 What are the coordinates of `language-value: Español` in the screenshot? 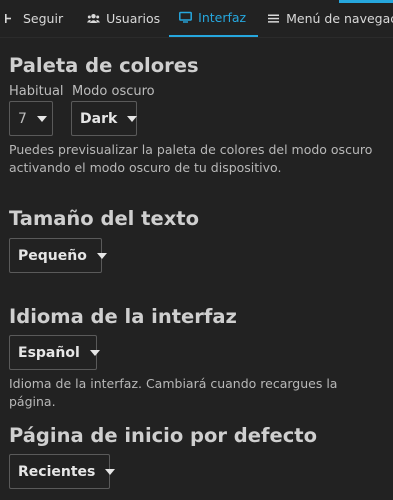 It's located at (49, 352).